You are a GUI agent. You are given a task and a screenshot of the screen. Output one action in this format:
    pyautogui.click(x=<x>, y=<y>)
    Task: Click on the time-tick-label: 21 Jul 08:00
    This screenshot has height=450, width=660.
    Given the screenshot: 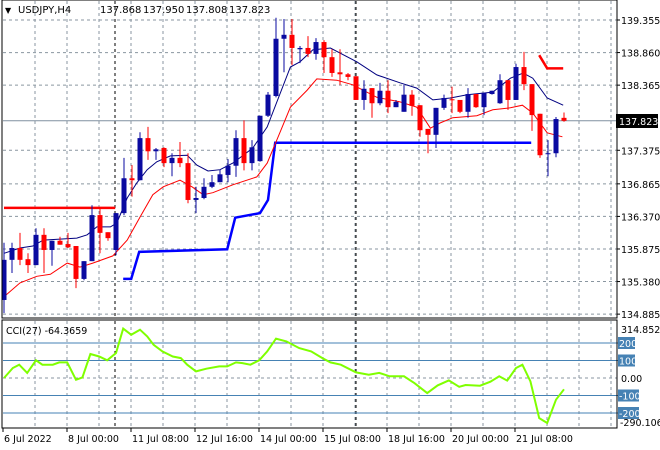 What is the action you would take?
    pyautogui.click(x=544, y=439)
    